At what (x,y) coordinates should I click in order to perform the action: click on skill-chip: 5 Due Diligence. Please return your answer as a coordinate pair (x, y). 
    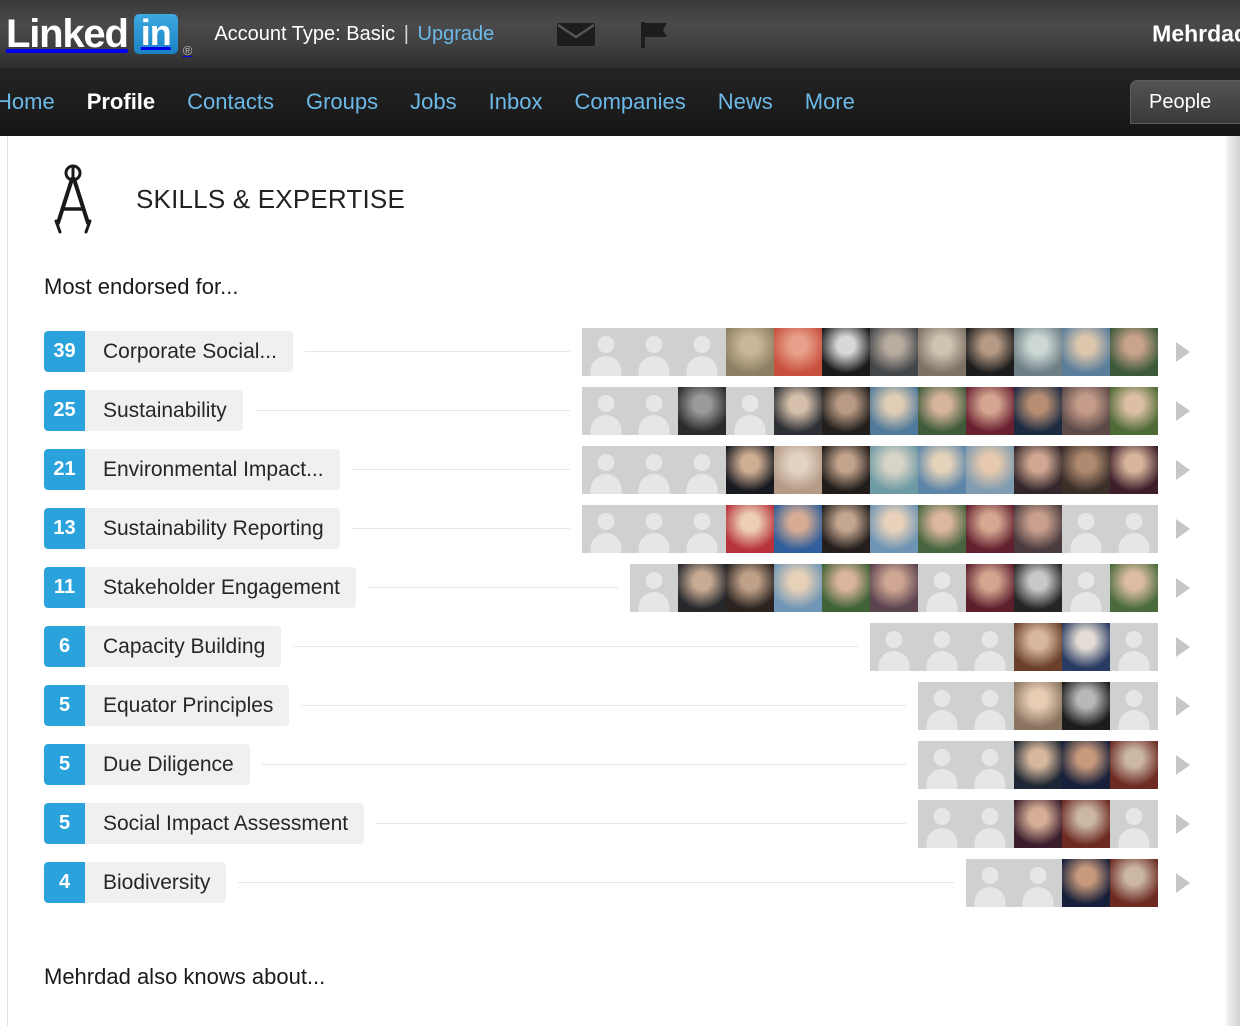
    Looking at the image, I should click on (147, 764).